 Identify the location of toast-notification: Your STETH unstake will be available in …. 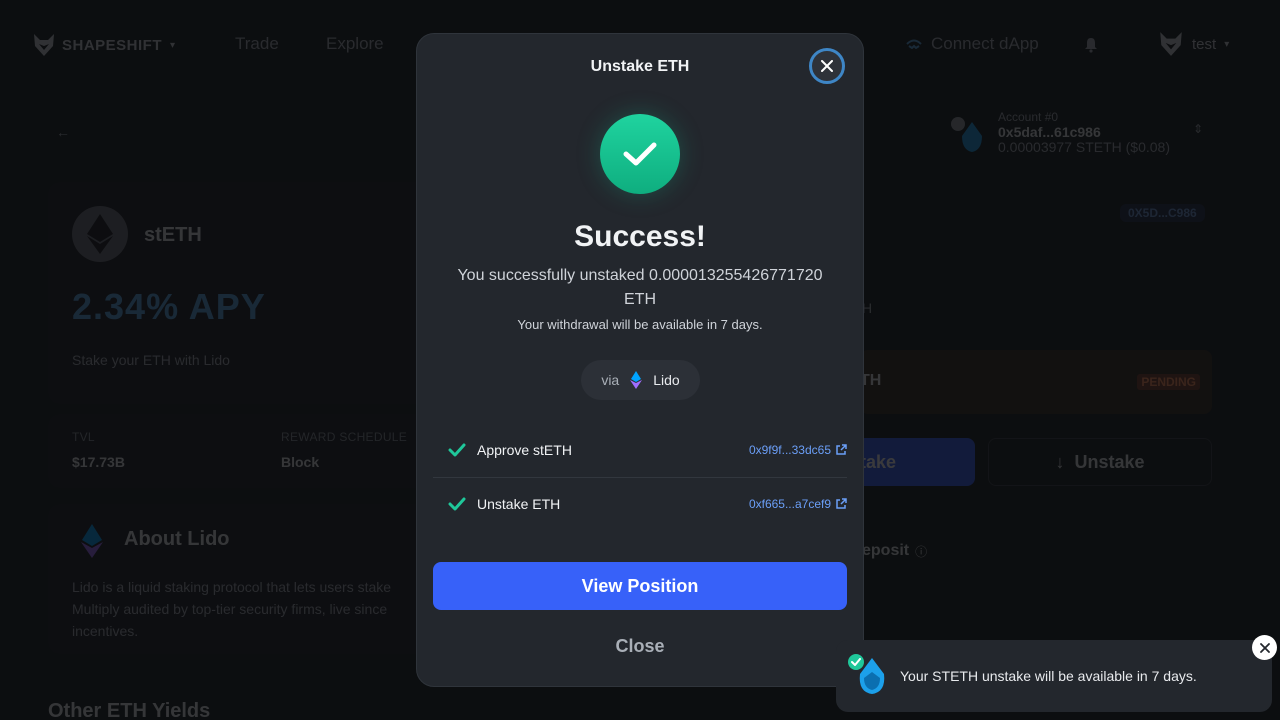
(1054, 676).